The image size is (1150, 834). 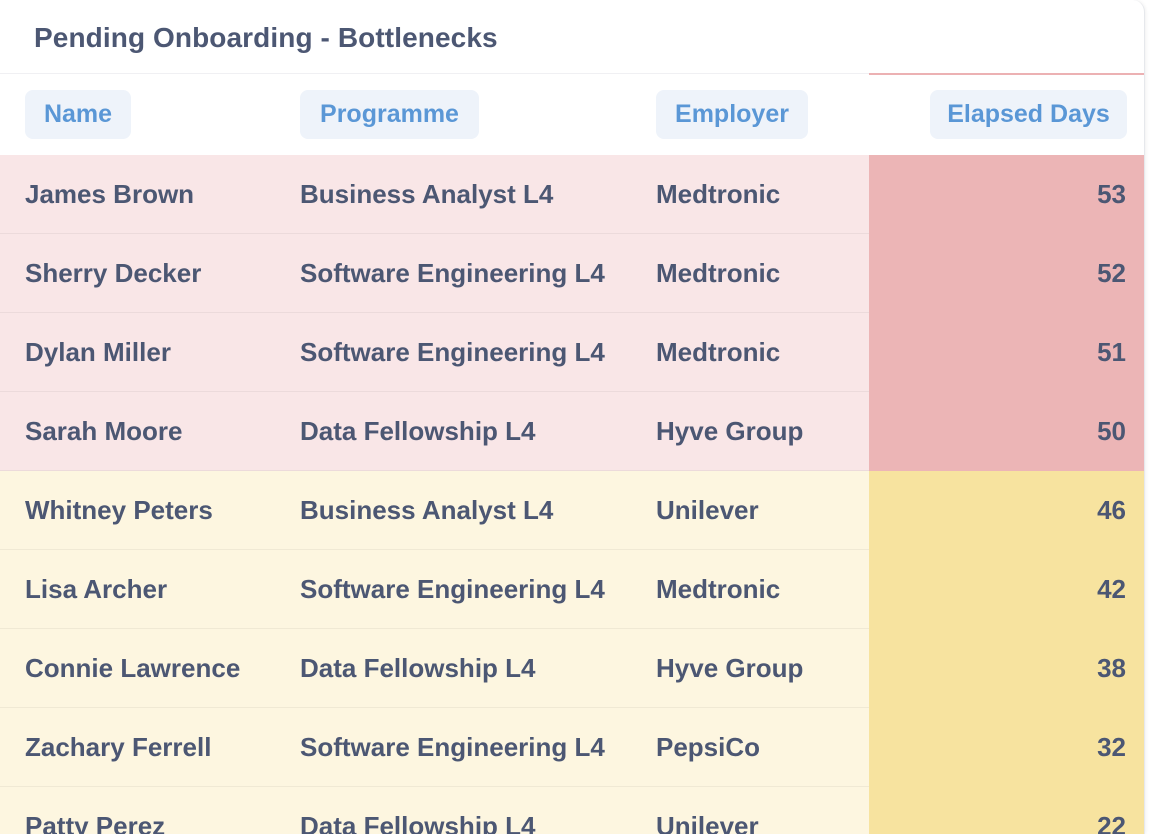 I want to click on cell-elapsed-days: 50, so click(x=1006, y=431).